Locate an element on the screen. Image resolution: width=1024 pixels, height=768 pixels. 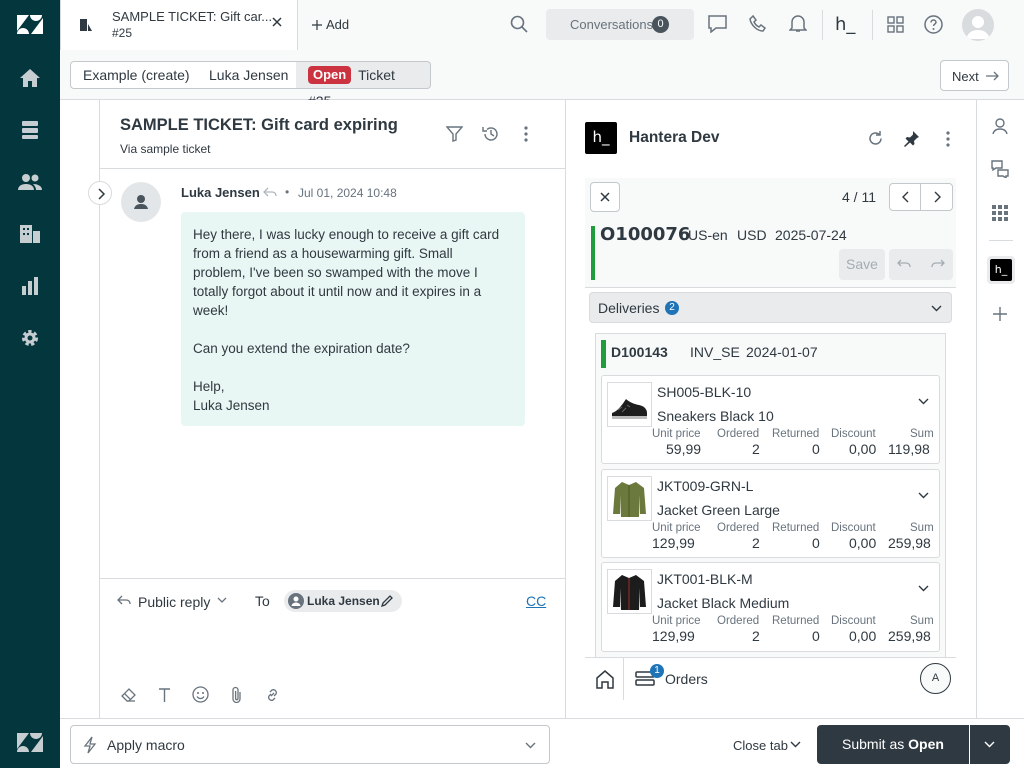
more-options-icon is located at coordinates (526, 134).